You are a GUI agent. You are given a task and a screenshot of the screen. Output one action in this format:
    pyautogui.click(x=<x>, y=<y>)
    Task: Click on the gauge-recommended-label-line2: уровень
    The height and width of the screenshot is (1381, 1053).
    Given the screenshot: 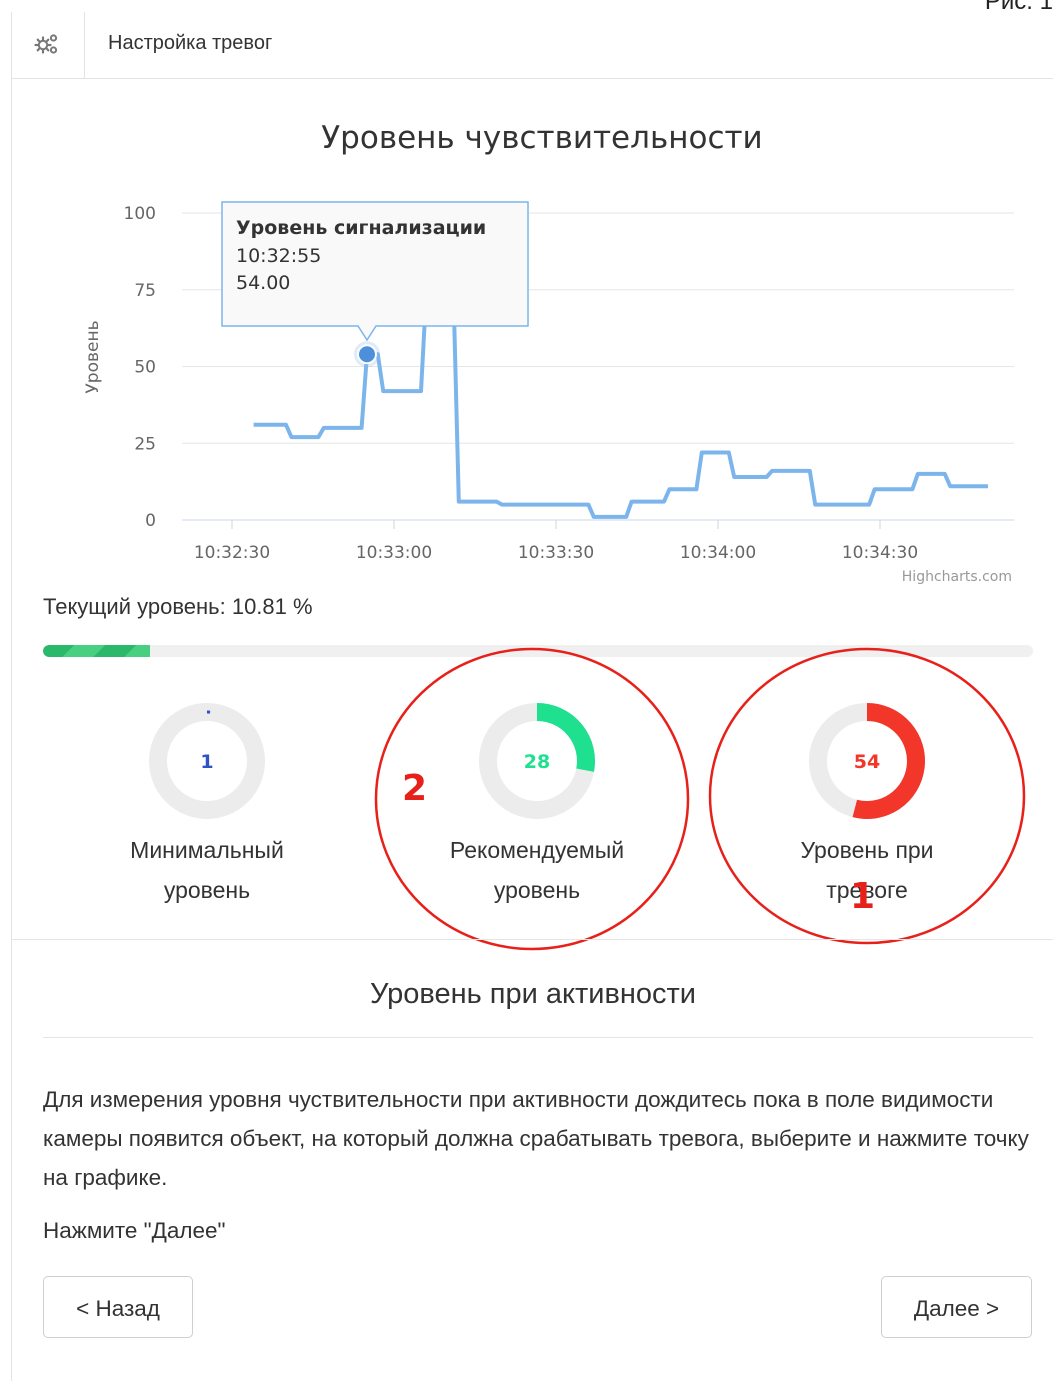 What is the action you would take?
    pyautogui.click(x=537, y=890)
    